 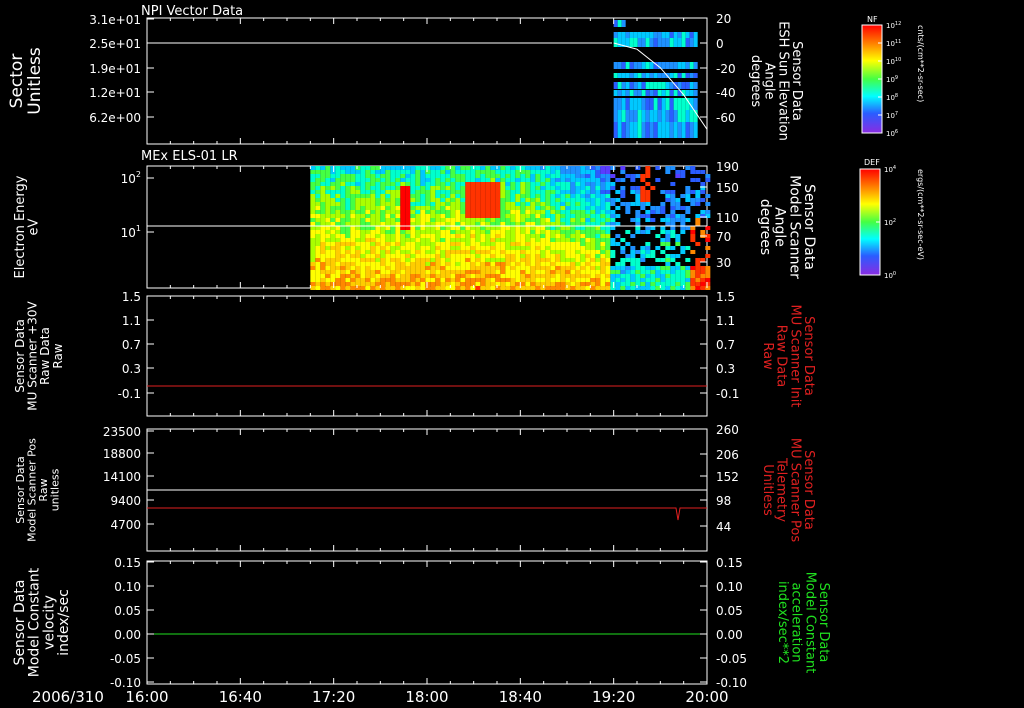 I want to click on left-axis-label: Sensor DataModel Scanner PosRawunitless, so click(x=38, y=490).